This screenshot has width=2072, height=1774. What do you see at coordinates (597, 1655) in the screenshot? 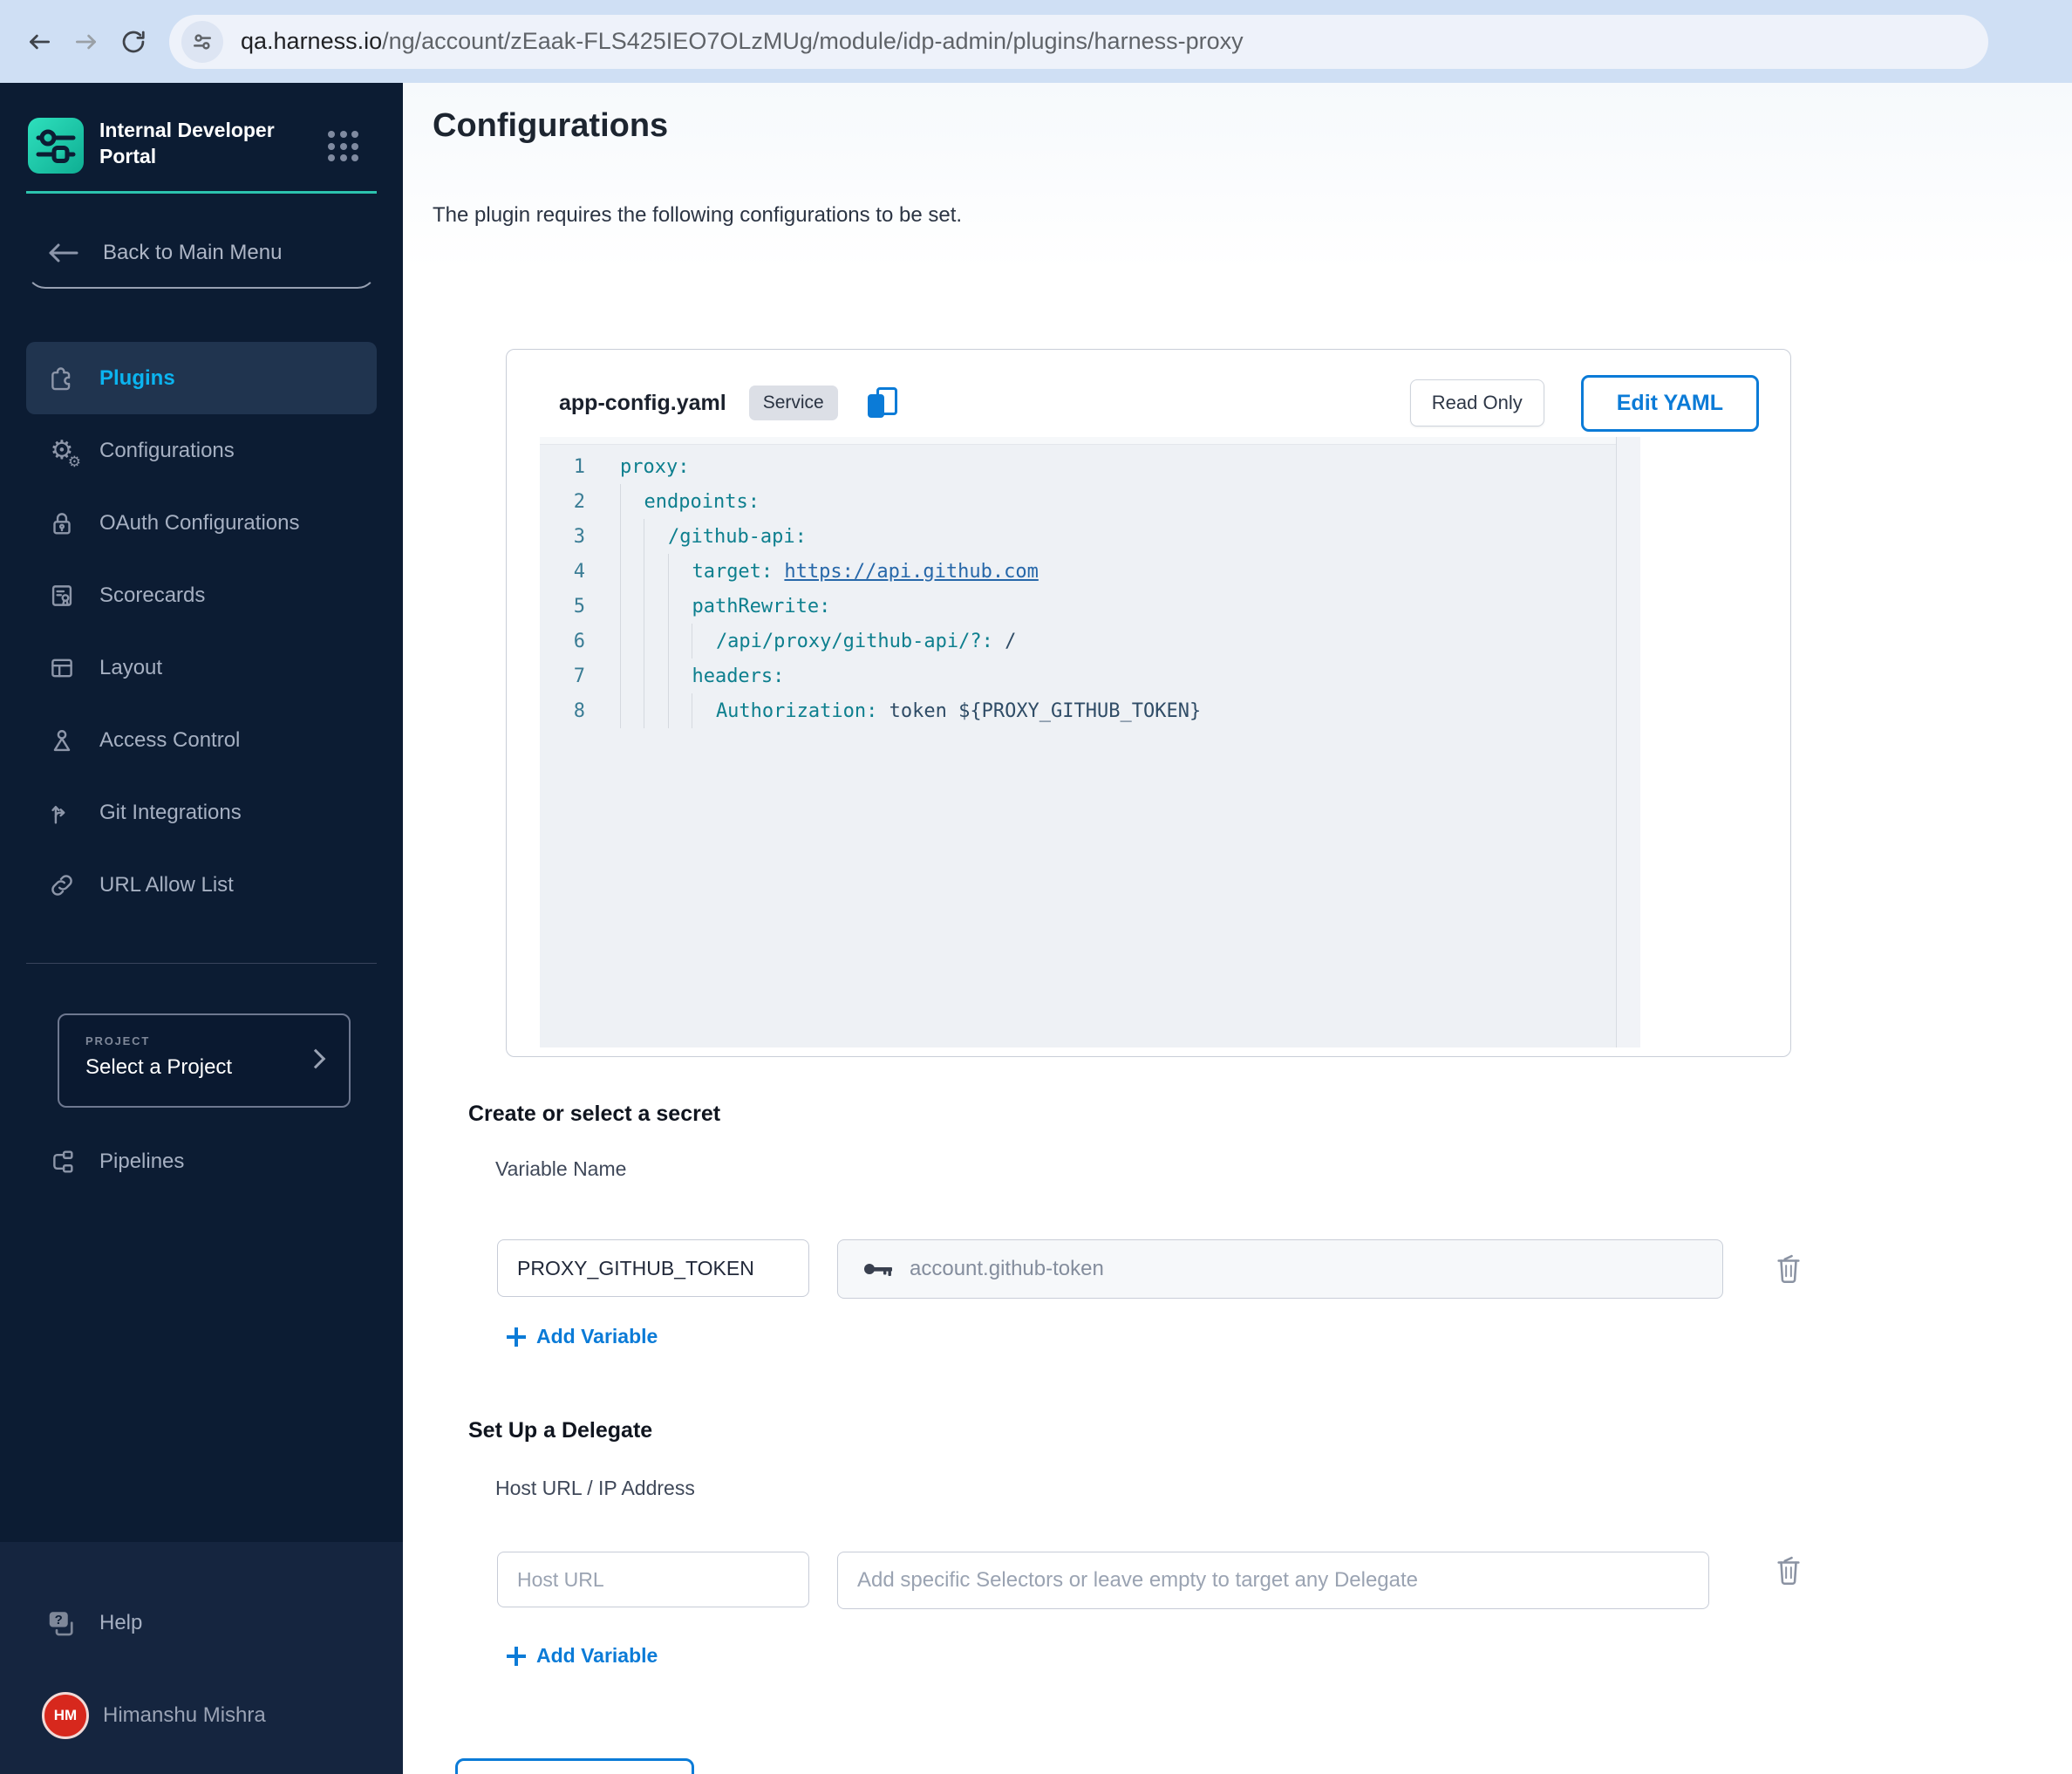
I see `add-variable-label: Add Variable` at bounding box center [597, 1655].